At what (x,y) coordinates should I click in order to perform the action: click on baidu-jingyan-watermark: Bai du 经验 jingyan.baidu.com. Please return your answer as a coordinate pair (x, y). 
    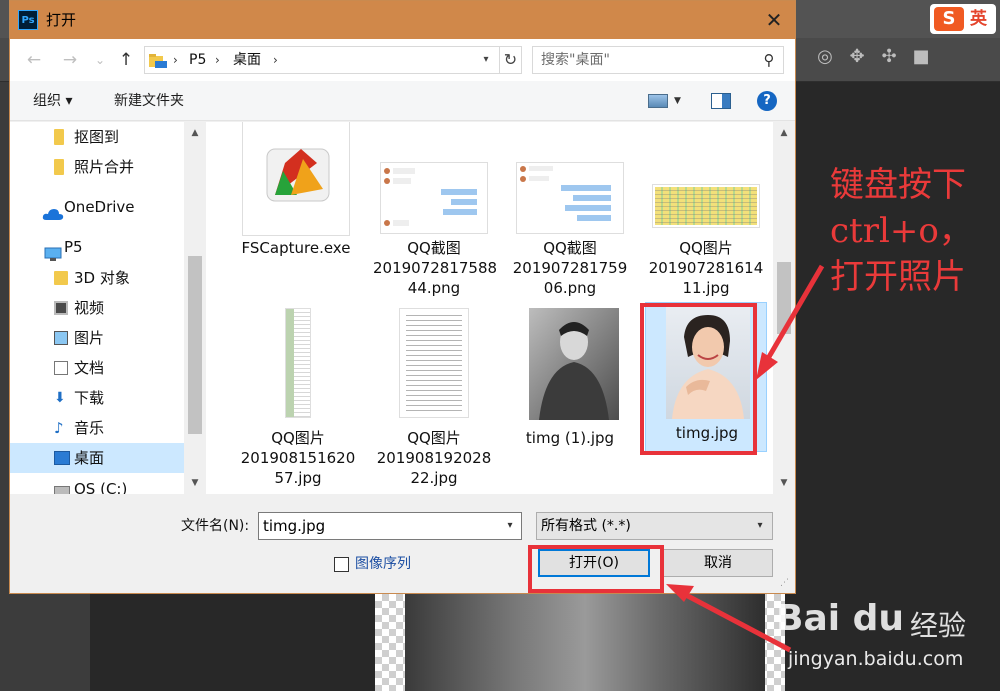
    Looking at the image, I should click on (885, 639).